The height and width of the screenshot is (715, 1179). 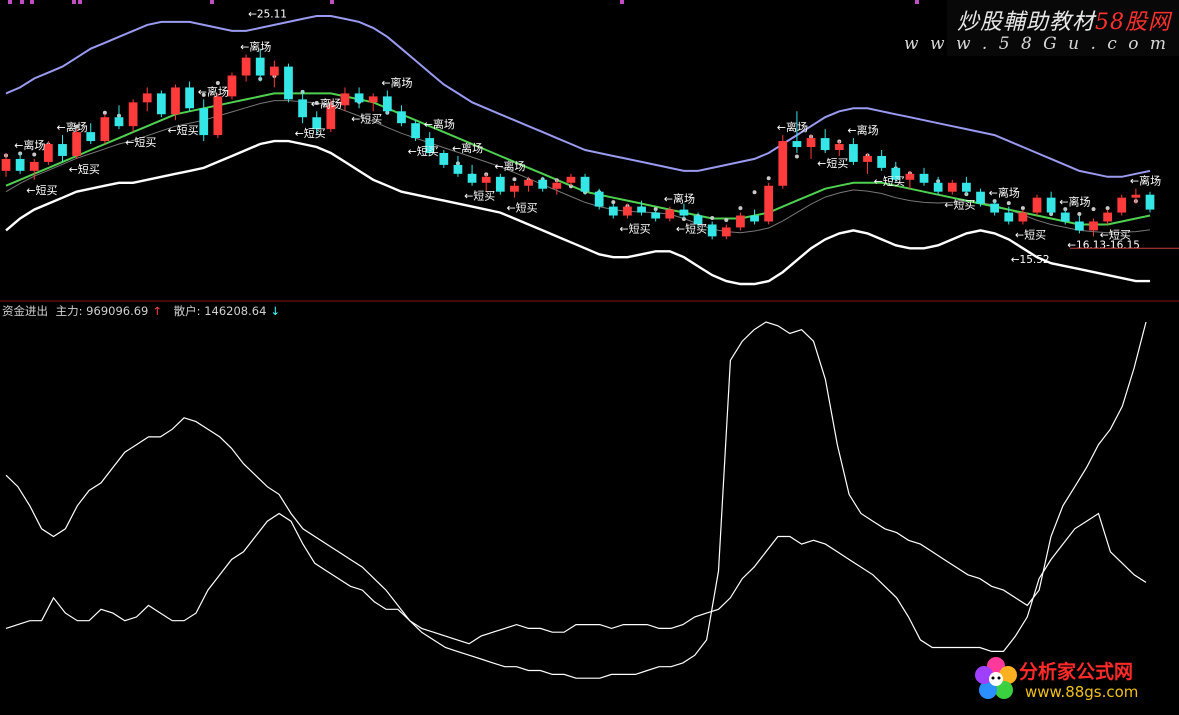 I want to click on site-logo: 分析家公式网 www.88gs.com, so click(x=1073, y=680).